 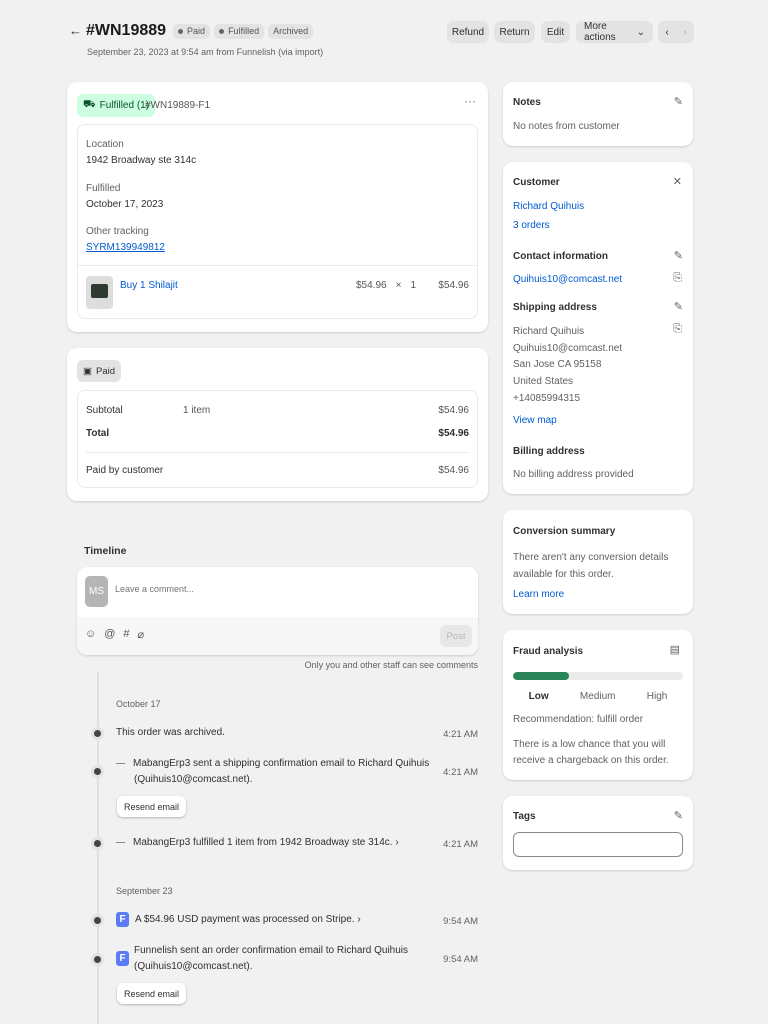 I want to click on tags-card: Tags ✎, so click(x=598, y=833).